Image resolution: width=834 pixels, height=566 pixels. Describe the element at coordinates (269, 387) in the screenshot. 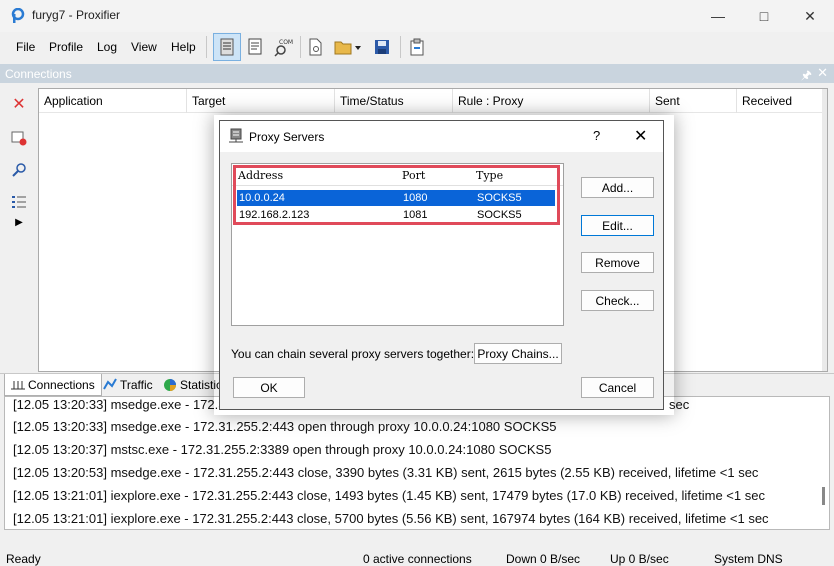

I see `ok-button: OK` at that location.